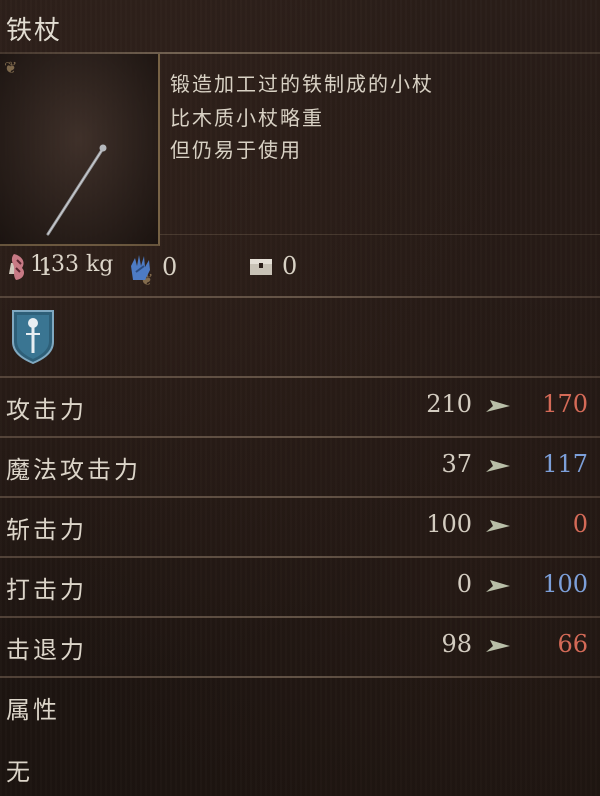  I want to click on requirement-value: 1, so click(46, 267).